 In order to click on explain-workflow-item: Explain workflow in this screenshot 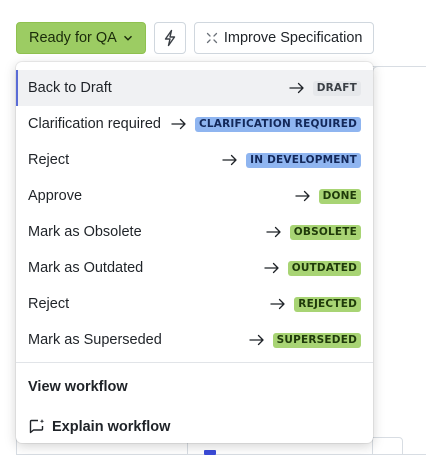, I will do `click(194, 427)`.